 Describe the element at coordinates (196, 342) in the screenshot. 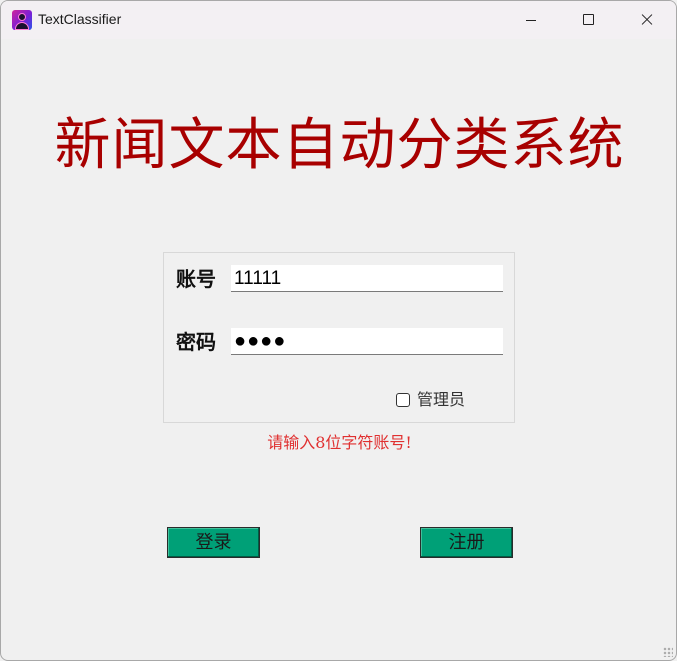

I see `password-label: 密码` at that location.